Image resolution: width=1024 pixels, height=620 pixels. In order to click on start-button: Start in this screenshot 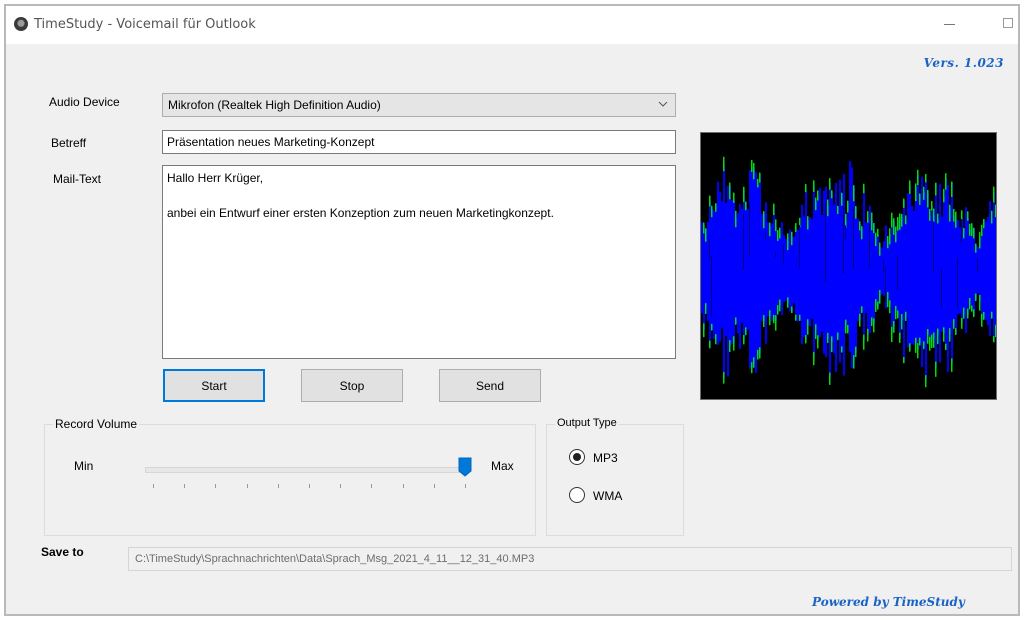, I will do `click(214, 385)`.